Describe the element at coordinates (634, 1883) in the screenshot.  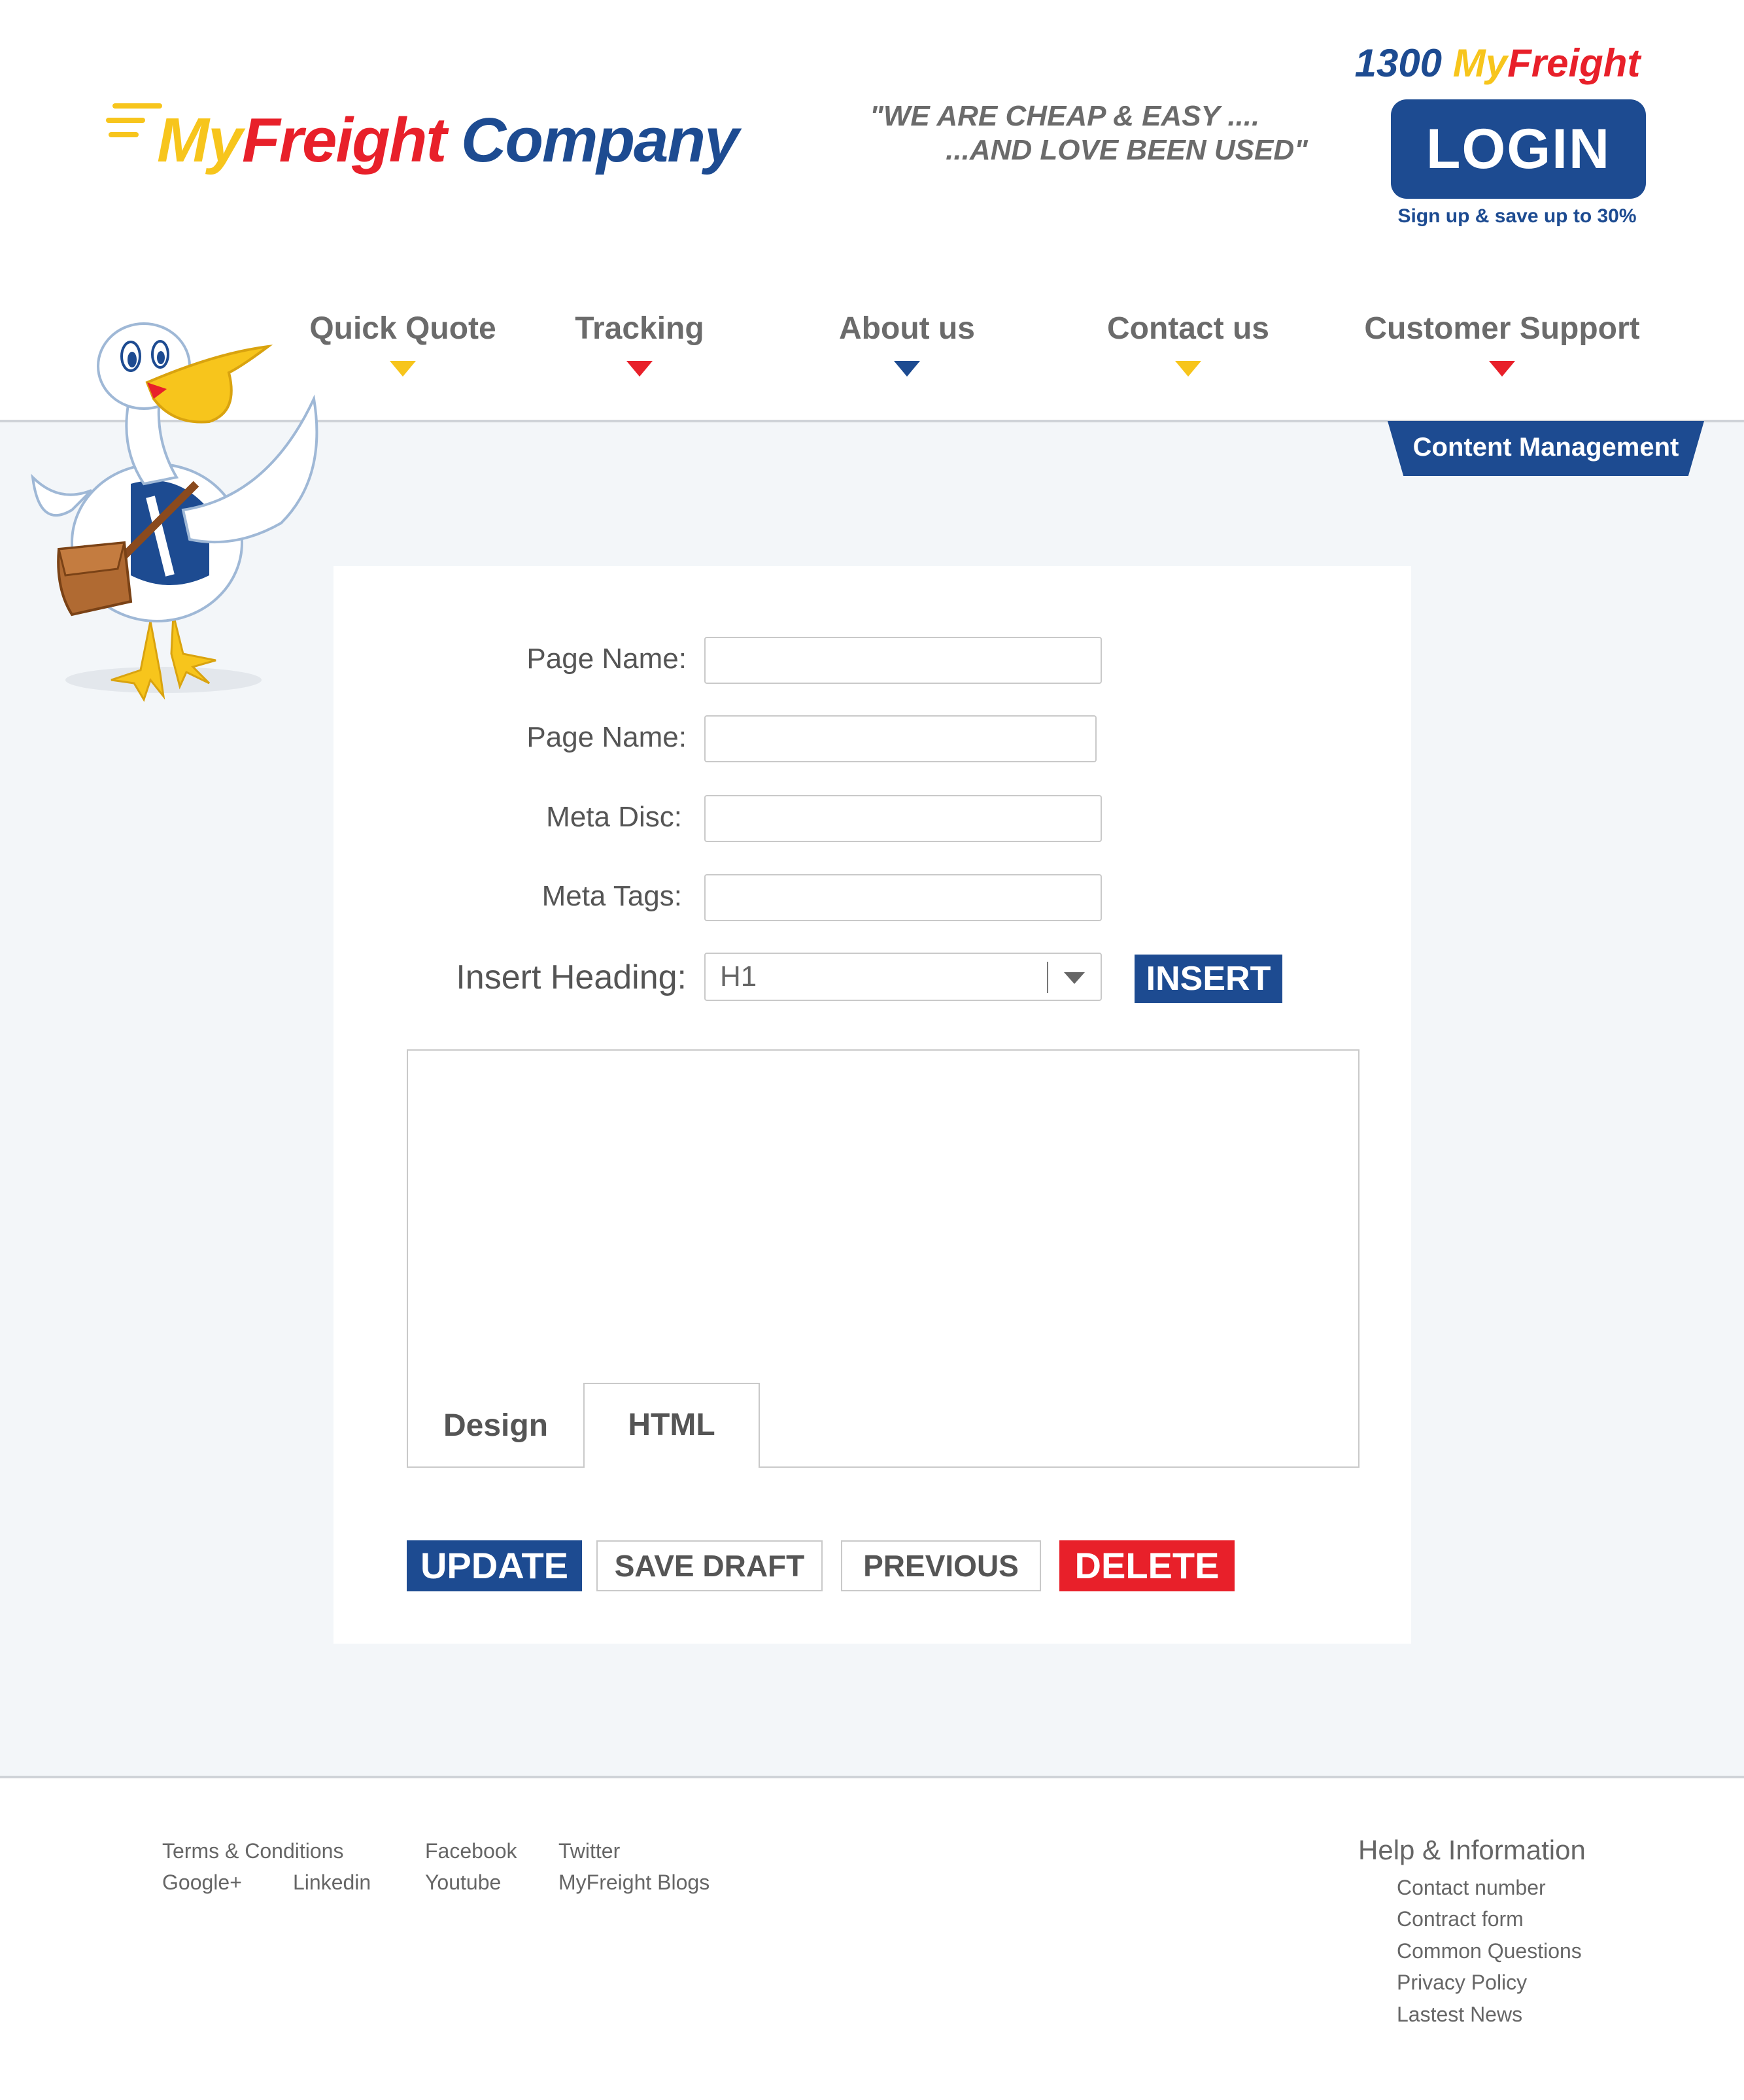
I see `footer-link-blogs: MyFreight Blogs` at that location.